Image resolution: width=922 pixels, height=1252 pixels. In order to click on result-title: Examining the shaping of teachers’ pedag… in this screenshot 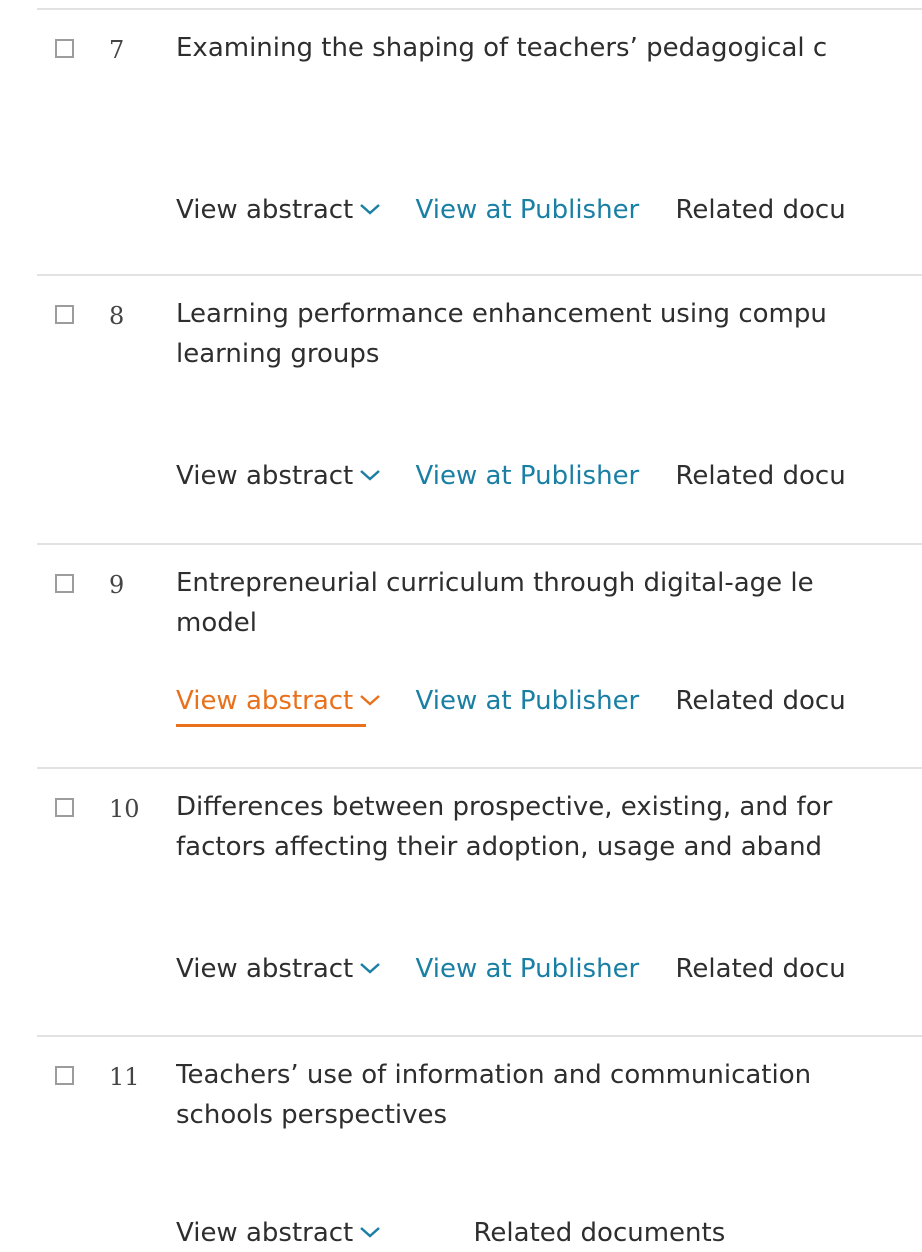, I will do `click(549, 48)`.